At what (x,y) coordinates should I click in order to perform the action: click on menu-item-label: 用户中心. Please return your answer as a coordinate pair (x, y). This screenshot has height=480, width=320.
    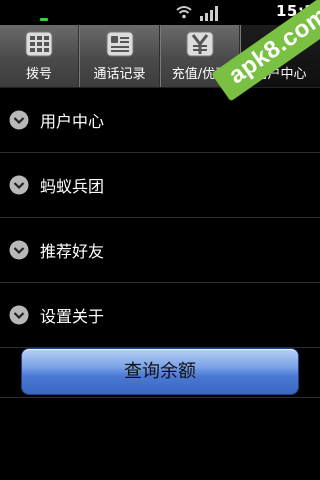
    Looking at the image, I should click on (72, 121).